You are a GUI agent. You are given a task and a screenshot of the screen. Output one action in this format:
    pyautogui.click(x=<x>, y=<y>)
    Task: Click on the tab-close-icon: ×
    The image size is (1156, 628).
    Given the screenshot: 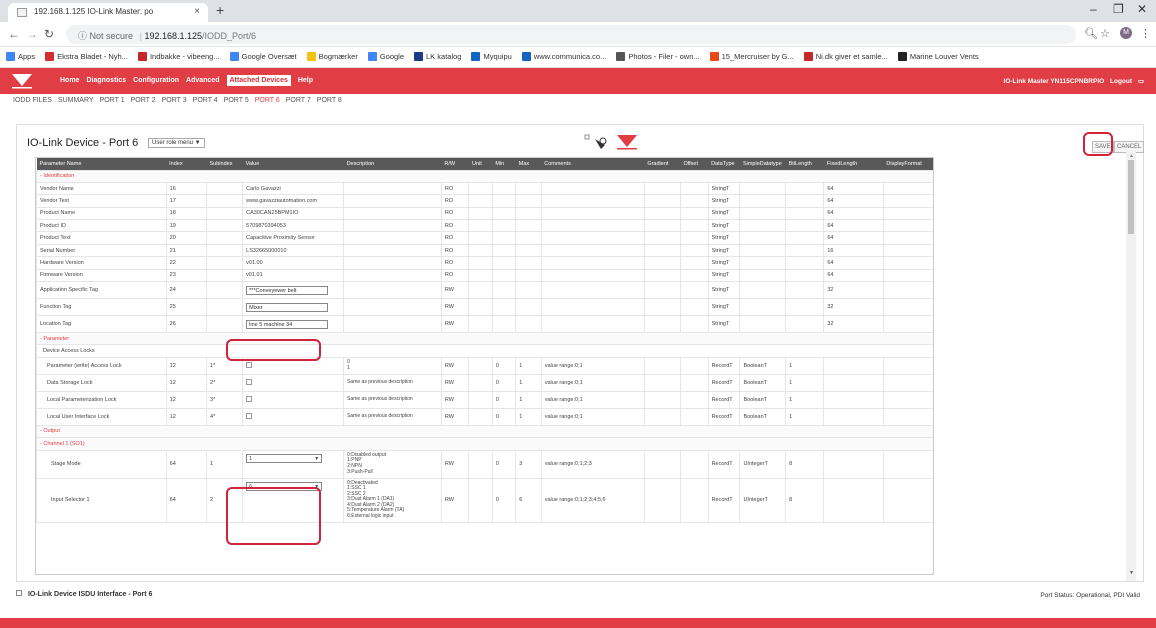 What is the action you would take?
    pyautogui.click(x=197, y=11)
    